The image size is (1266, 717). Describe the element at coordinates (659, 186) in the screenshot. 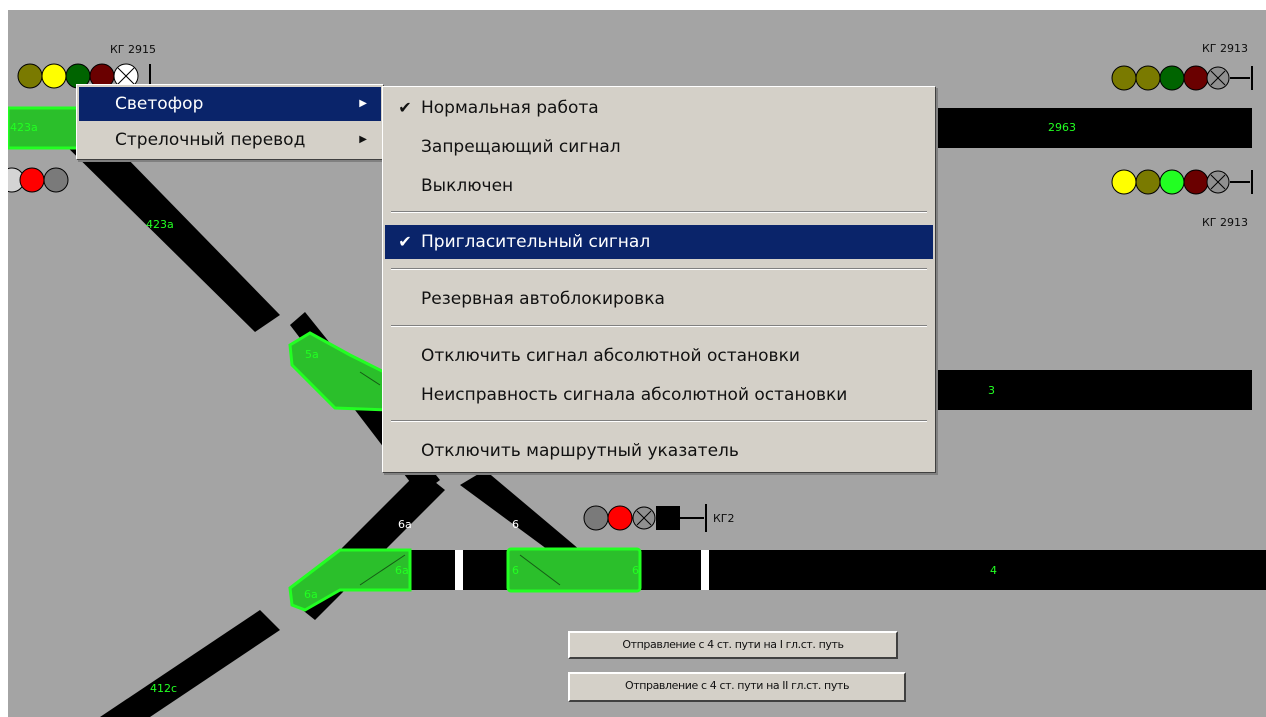

I see `menu-item-off: Выключен` at that location.